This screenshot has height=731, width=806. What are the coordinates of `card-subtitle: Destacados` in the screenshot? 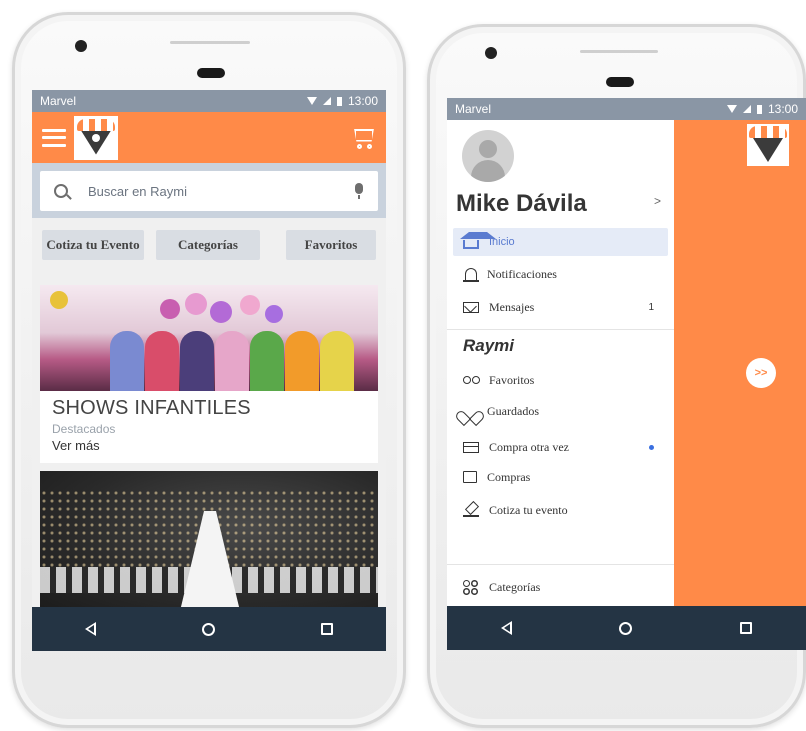 It's located at (84, 429).